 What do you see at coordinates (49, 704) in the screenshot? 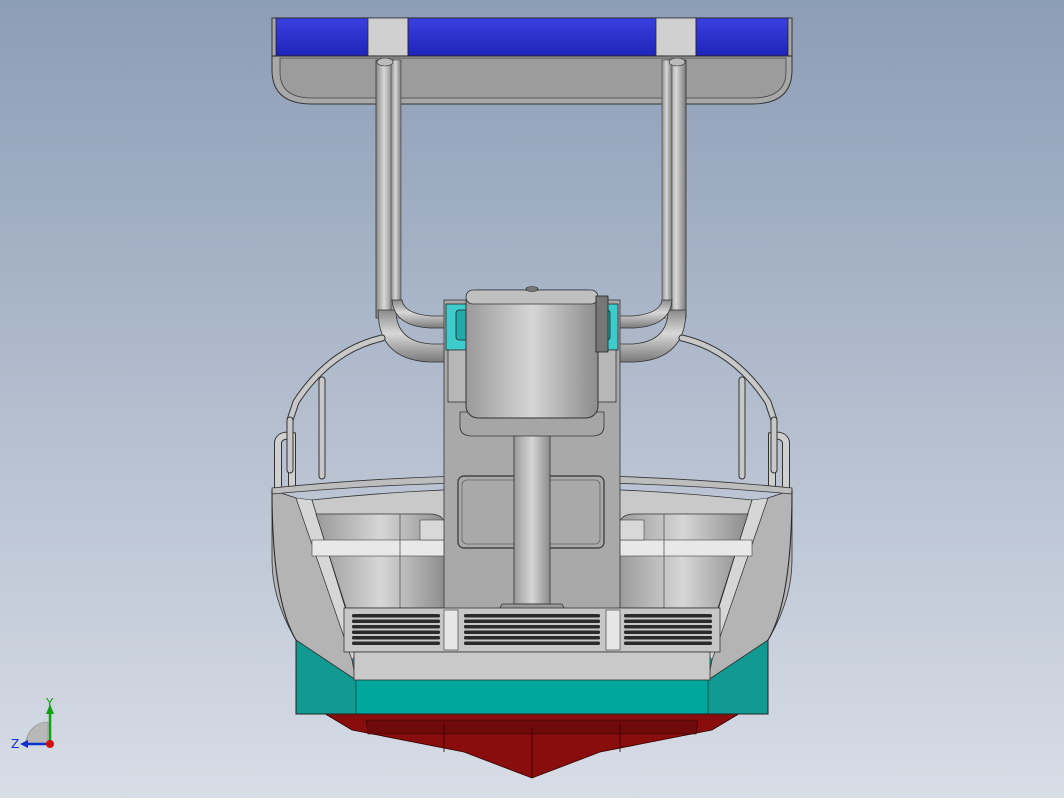
I see `y-axis-label: Y` at bounding box center [49, 704].